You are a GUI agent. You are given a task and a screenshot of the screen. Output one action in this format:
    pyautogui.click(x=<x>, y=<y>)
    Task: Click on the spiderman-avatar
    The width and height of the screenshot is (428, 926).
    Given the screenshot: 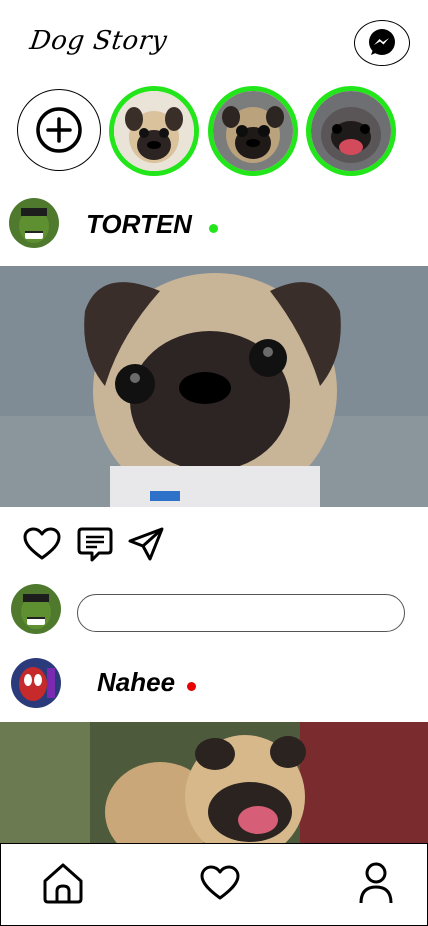 What is the action you would take?
    pyautogui.click(x=36, y=683)
    